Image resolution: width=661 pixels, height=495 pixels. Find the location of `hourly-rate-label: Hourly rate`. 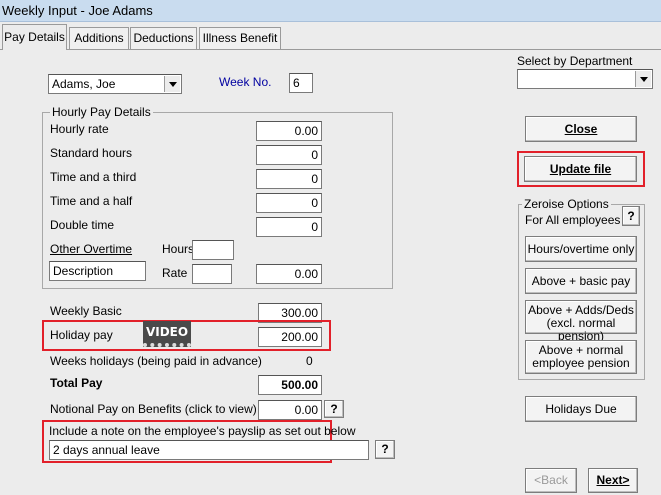

hourly-rate-label: Hourly rate is located at coordinates (79, 129).